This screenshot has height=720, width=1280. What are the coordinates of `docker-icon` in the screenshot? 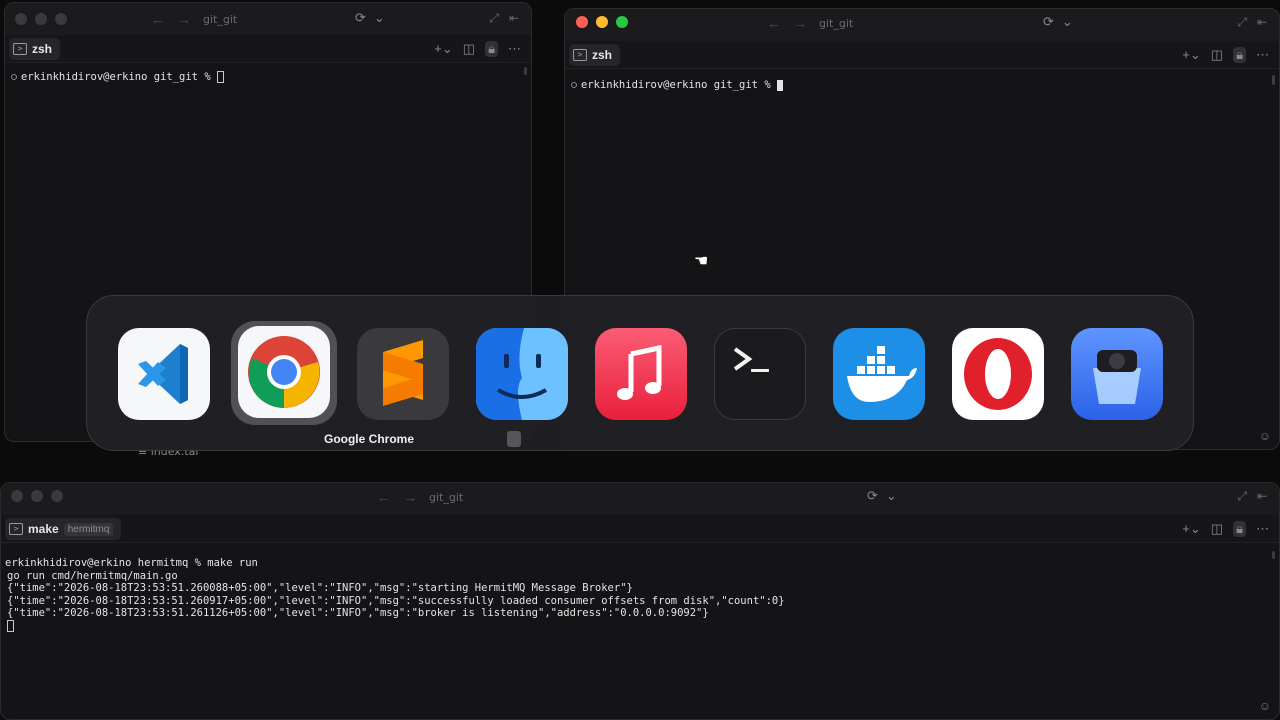 It's located at (879, 374).